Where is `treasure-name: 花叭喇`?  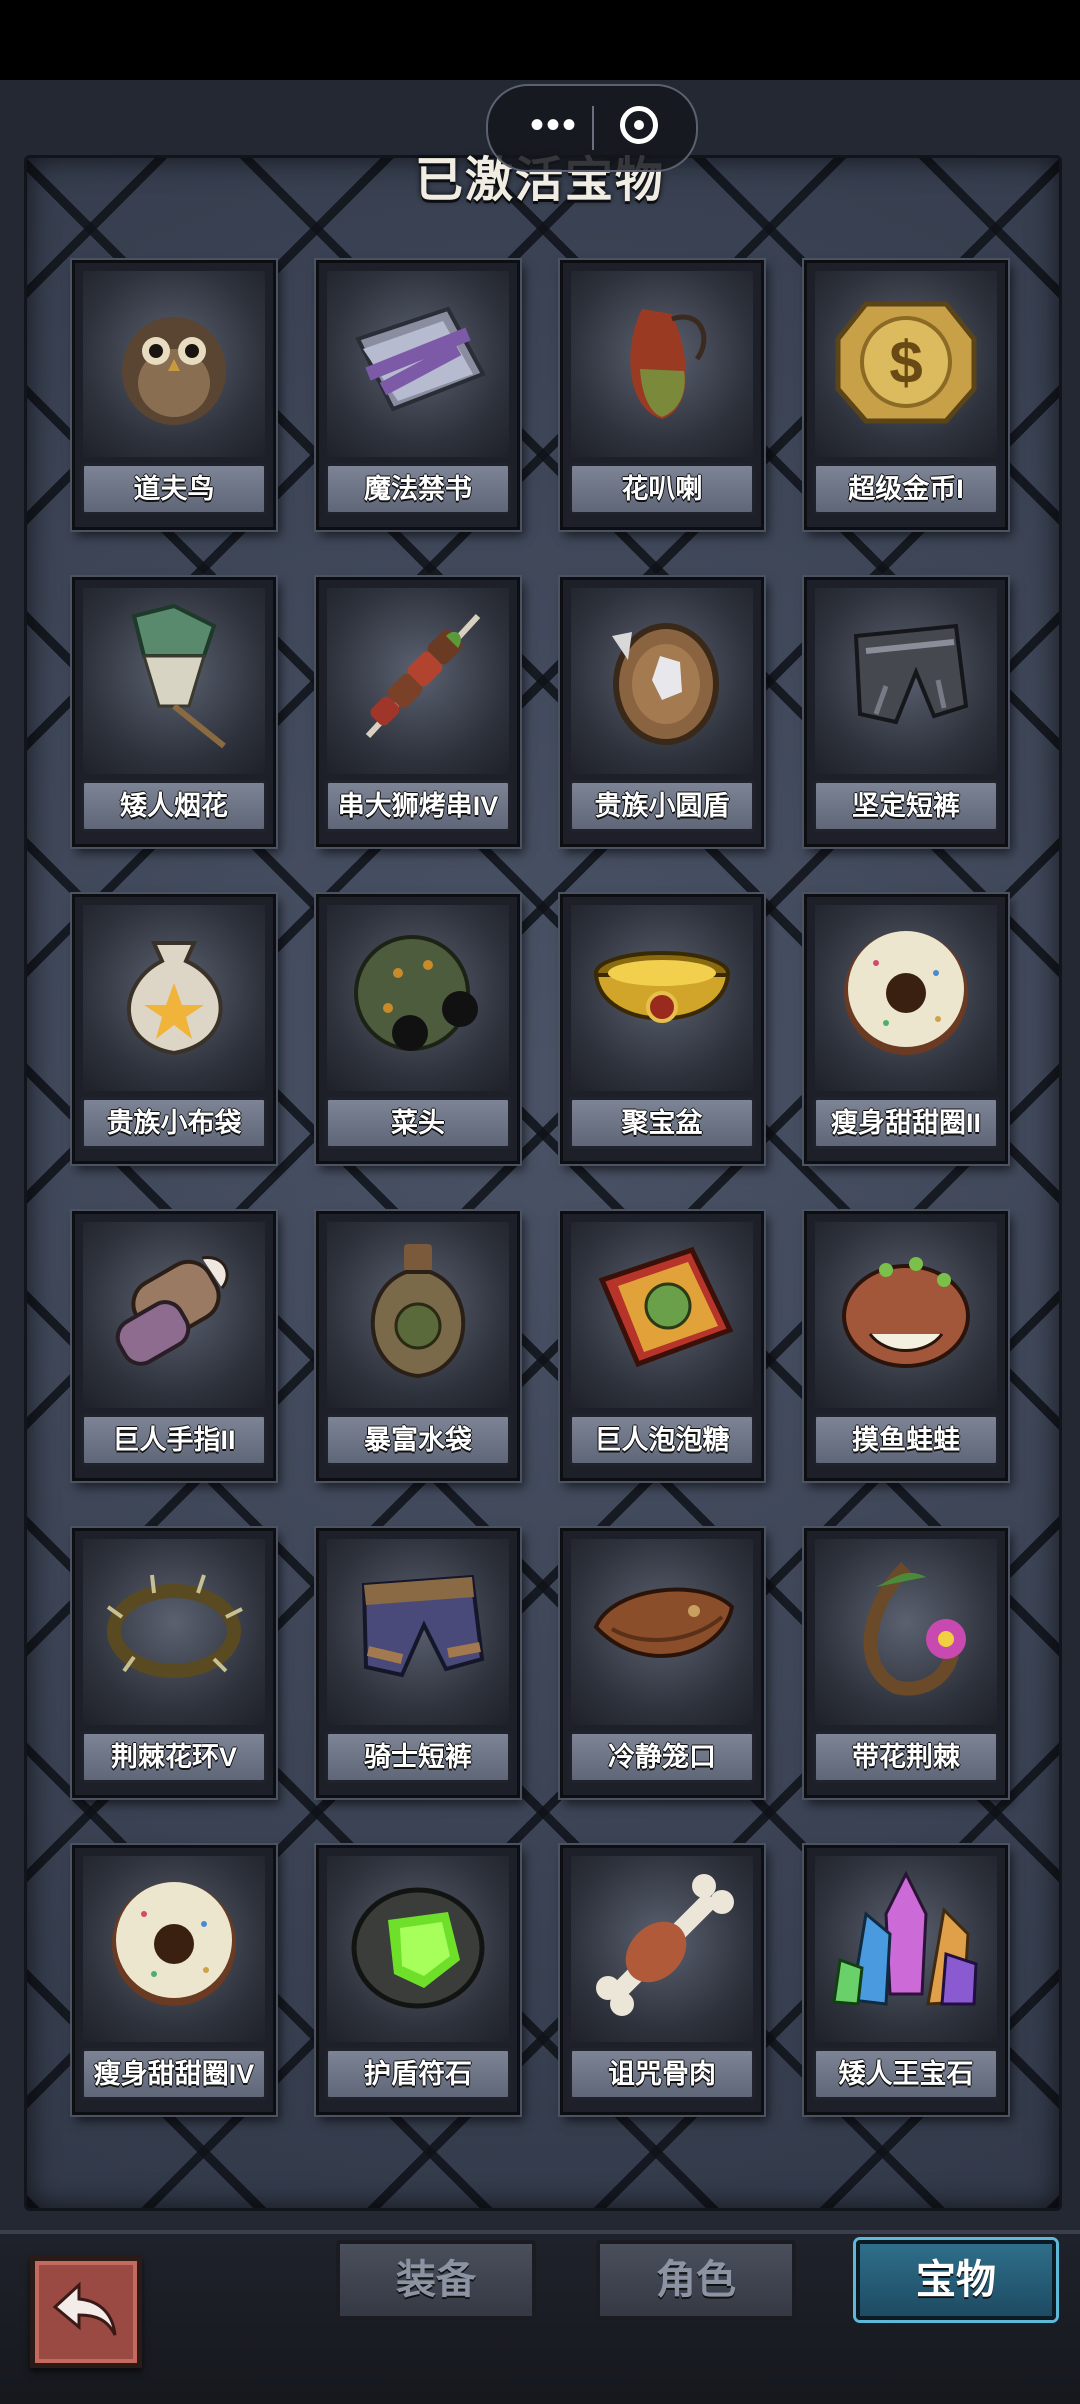 treasure-name: 花叭喇 is located at coordinates (662, 489).